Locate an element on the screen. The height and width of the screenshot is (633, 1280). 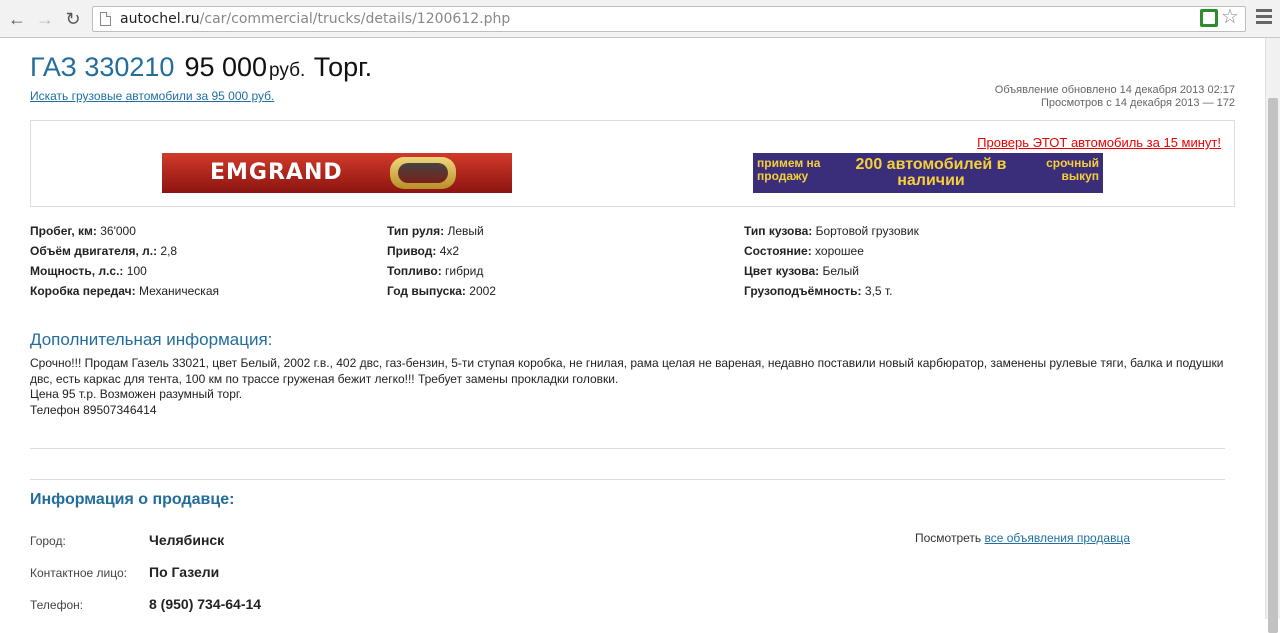
emgrand-logo-icon is located at coordinates (423, 173).